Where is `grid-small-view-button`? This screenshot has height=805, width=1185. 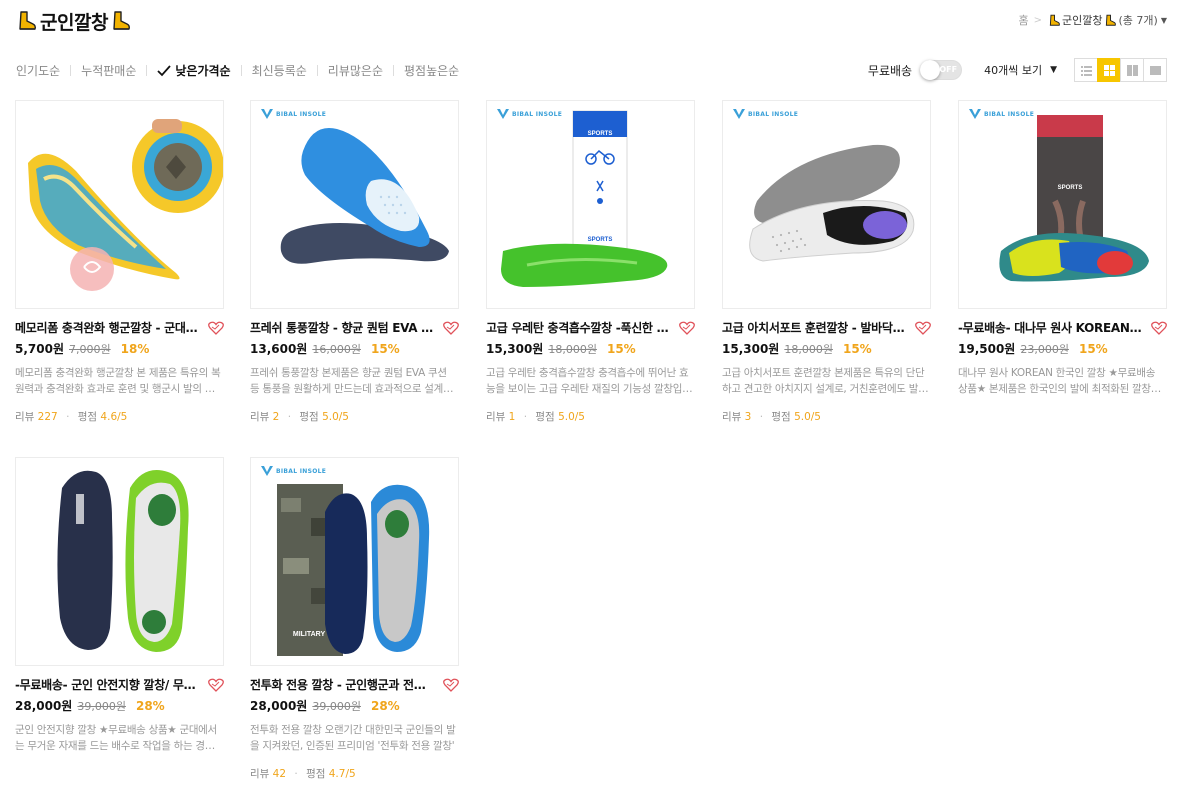
grid-small-view-button is located at coordinates (1109, 70).